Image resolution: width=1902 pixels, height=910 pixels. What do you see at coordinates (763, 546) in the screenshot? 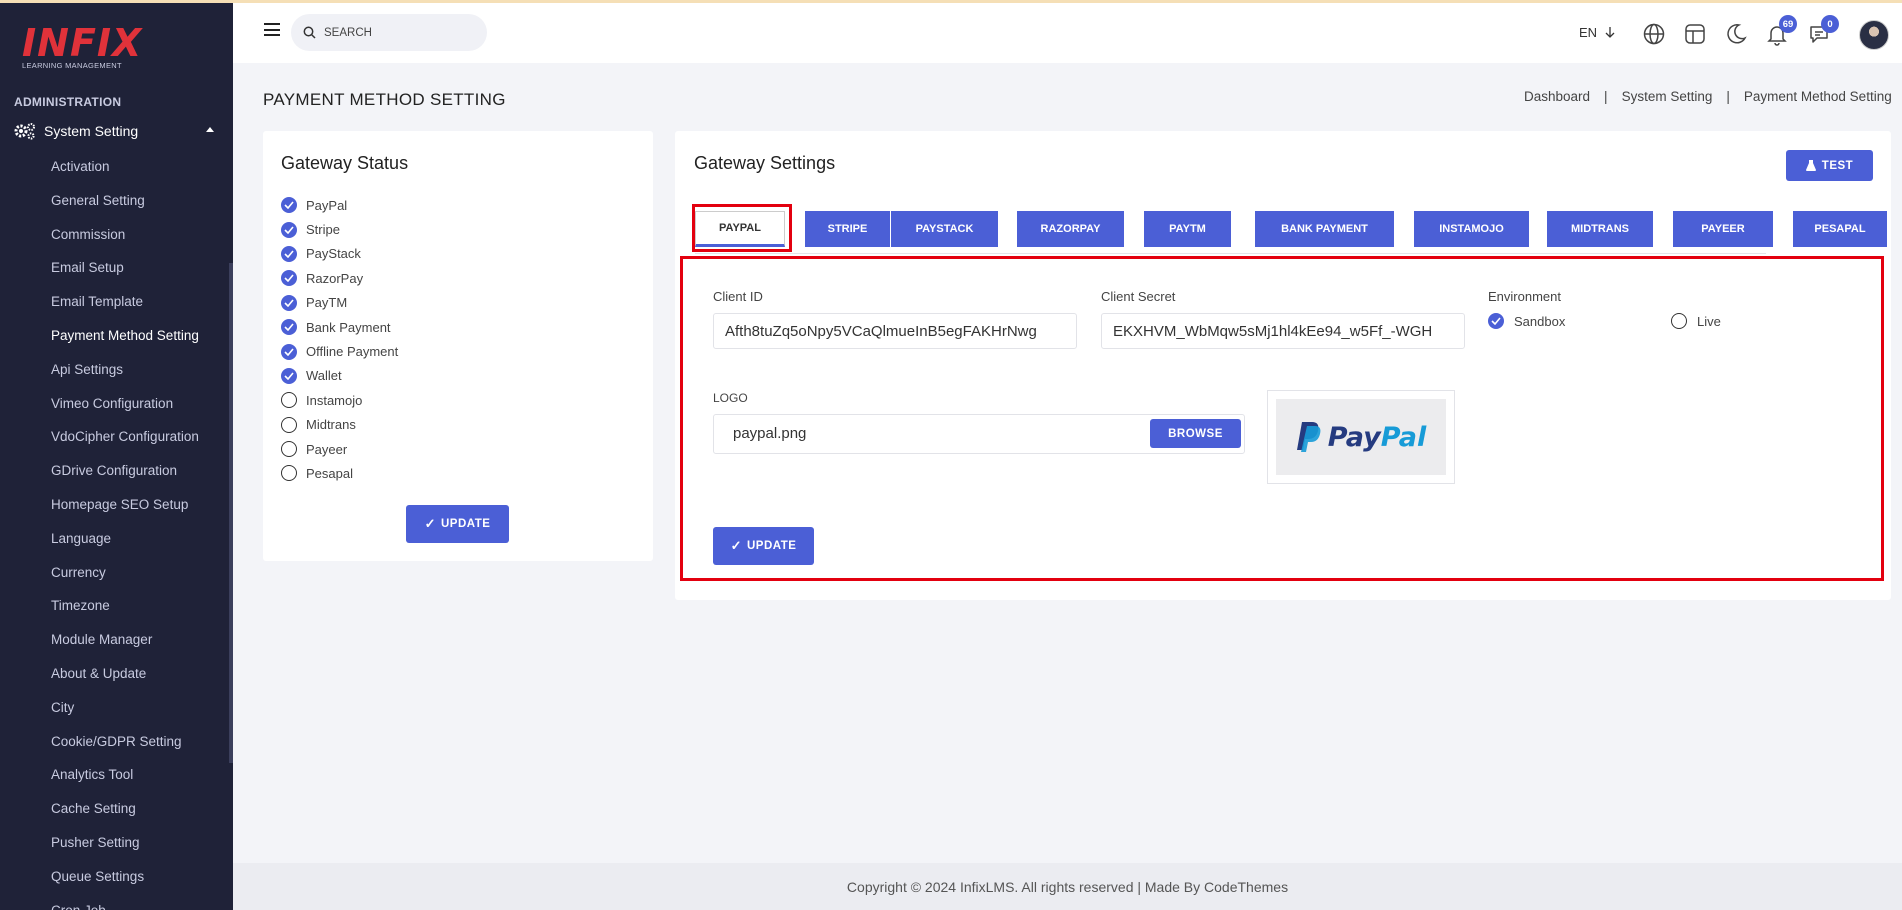
I see `gateway-settings-update-button: ✓ UPDATE` at bounding box center [763, 546].